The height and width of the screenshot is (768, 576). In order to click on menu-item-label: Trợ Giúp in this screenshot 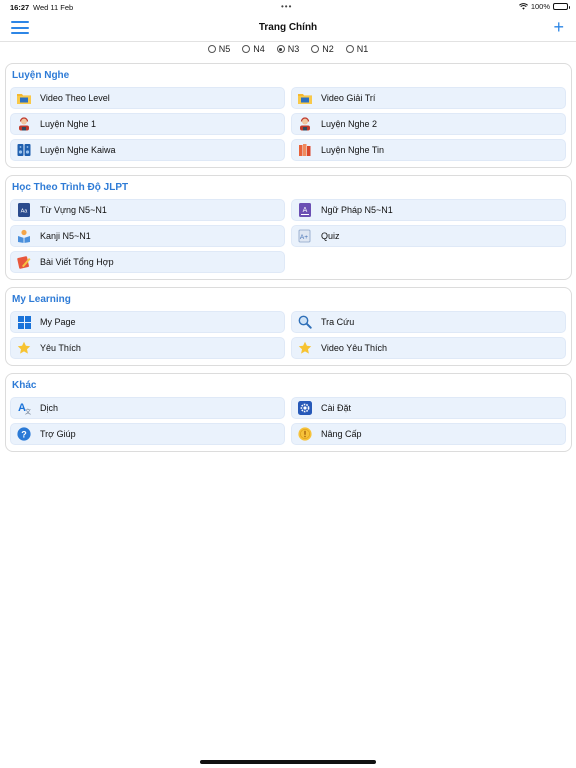, I will do `click(58, 434)`.